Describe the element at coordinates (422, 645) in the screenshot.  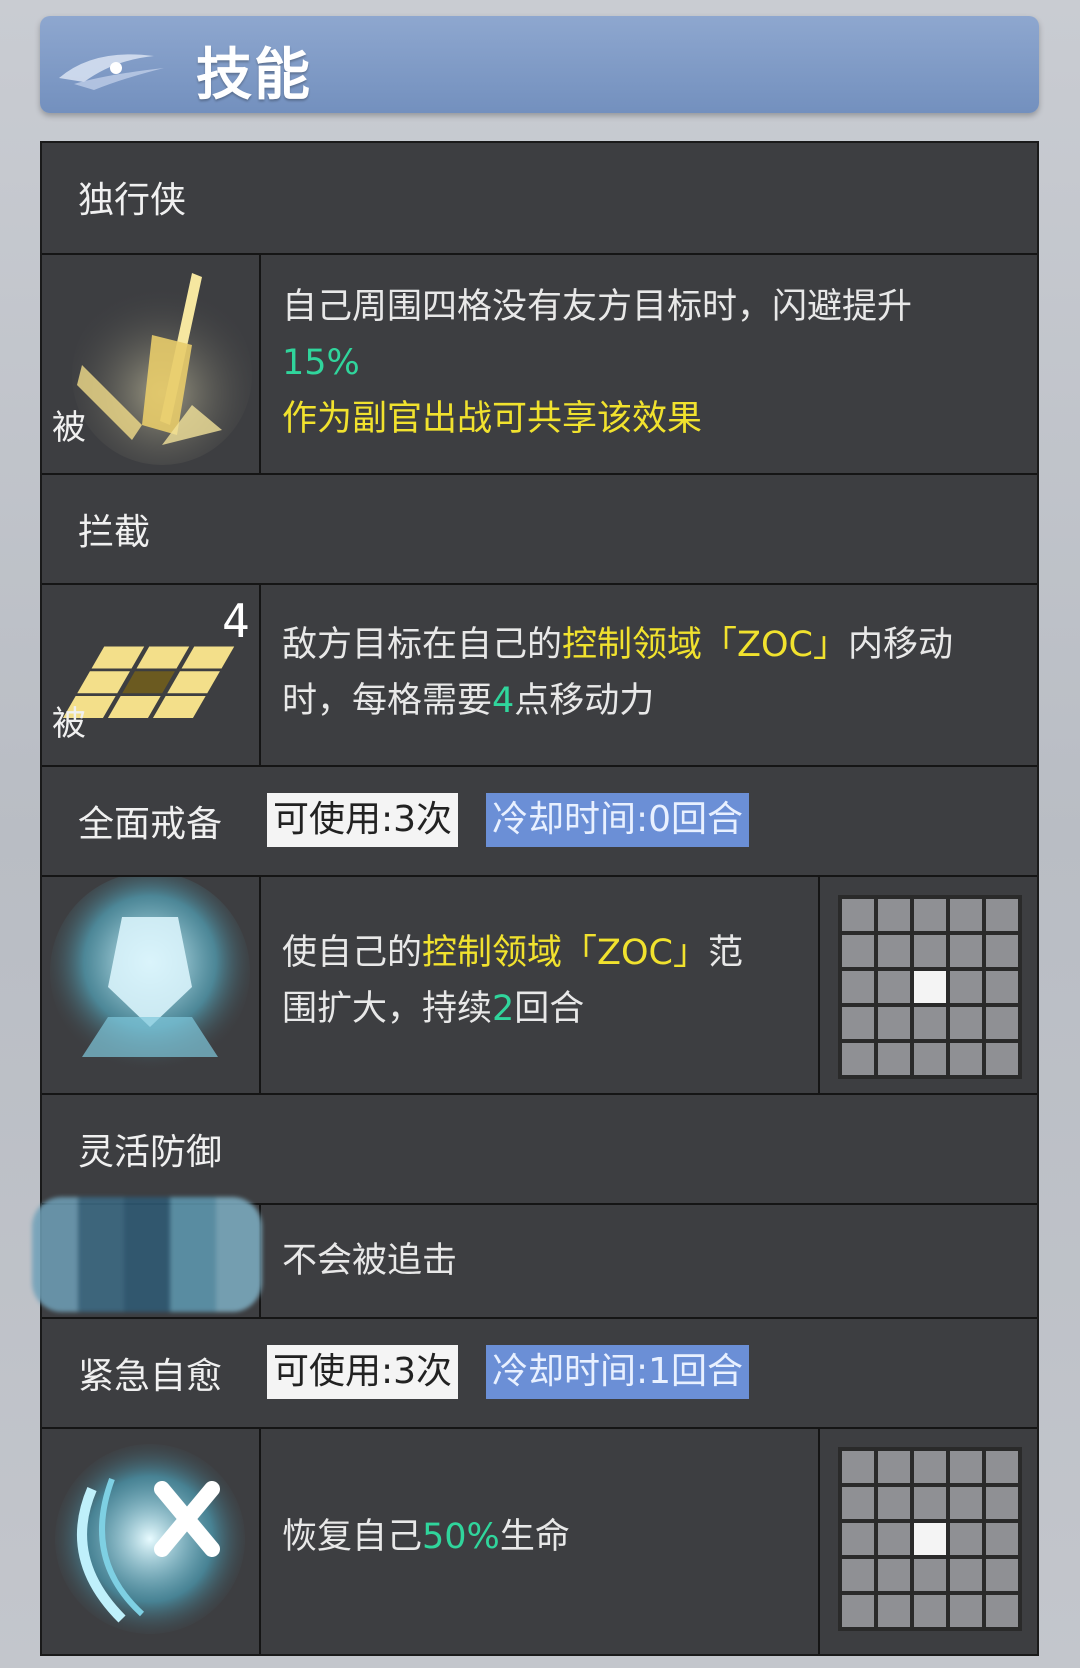
I see `desc-text: 敌方目标在自己的` at that location.